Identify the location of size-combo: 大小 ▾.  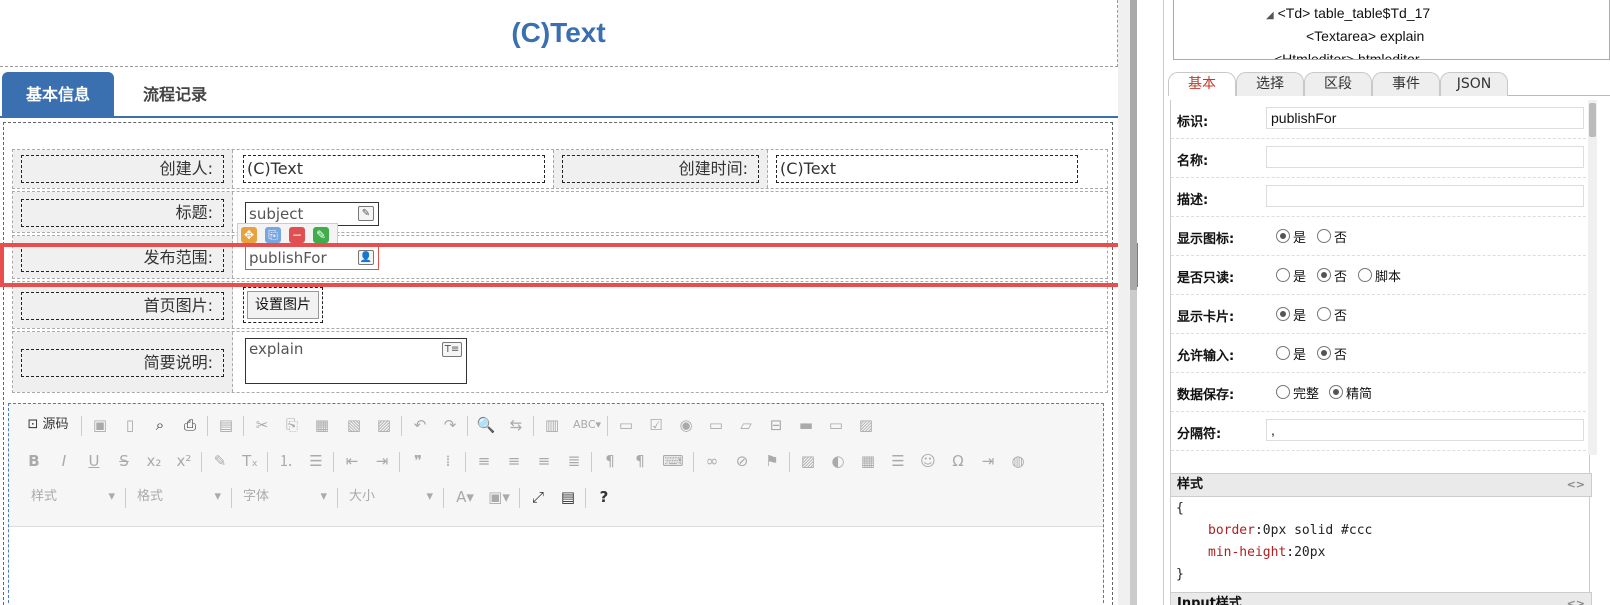
(393, 497).